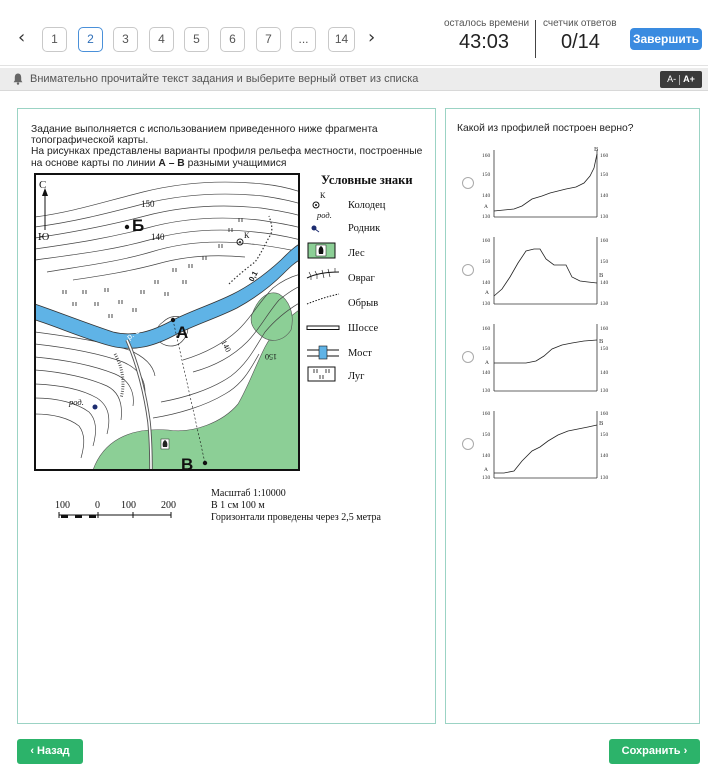 This screenshot has width=708, height=771. Describe the element at coordinates (53, 751) in the screenshot. I see `back-button-label: Назад` at that location.